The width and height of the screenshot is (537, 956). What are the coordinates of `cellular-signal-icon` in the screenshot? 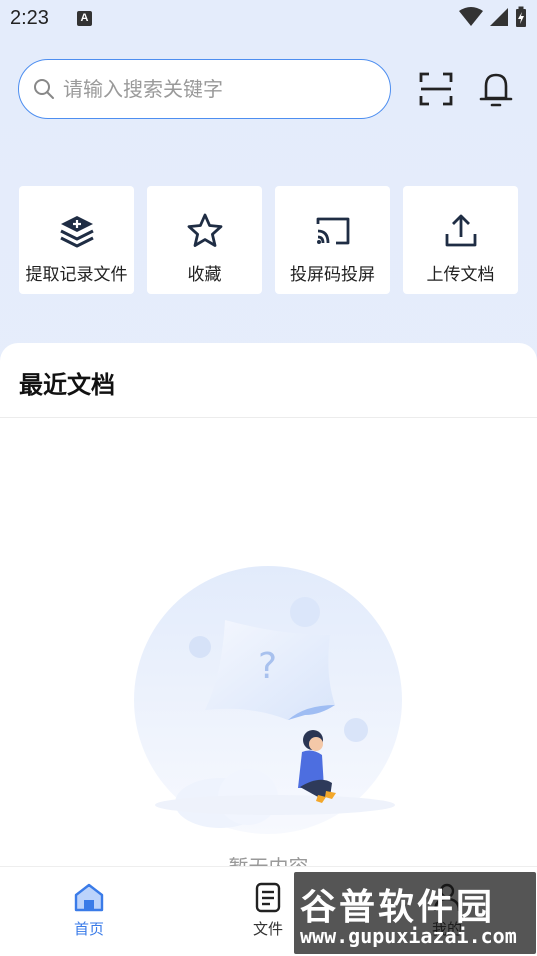 It's located at (499, 17).